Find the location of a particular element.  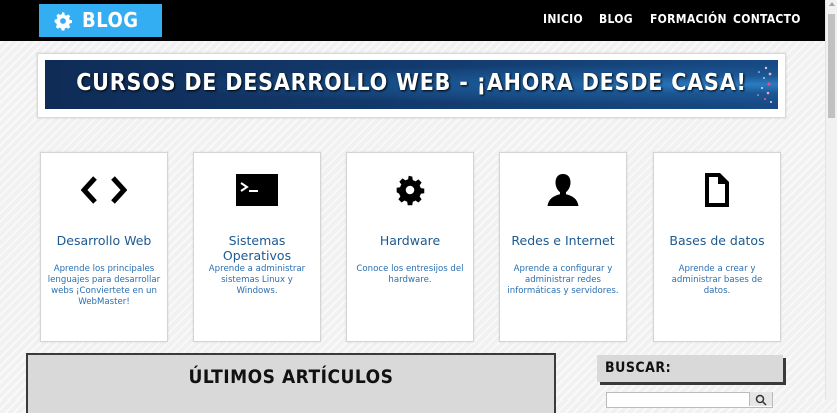

terminal-icon is located at coordinates (257, 190).